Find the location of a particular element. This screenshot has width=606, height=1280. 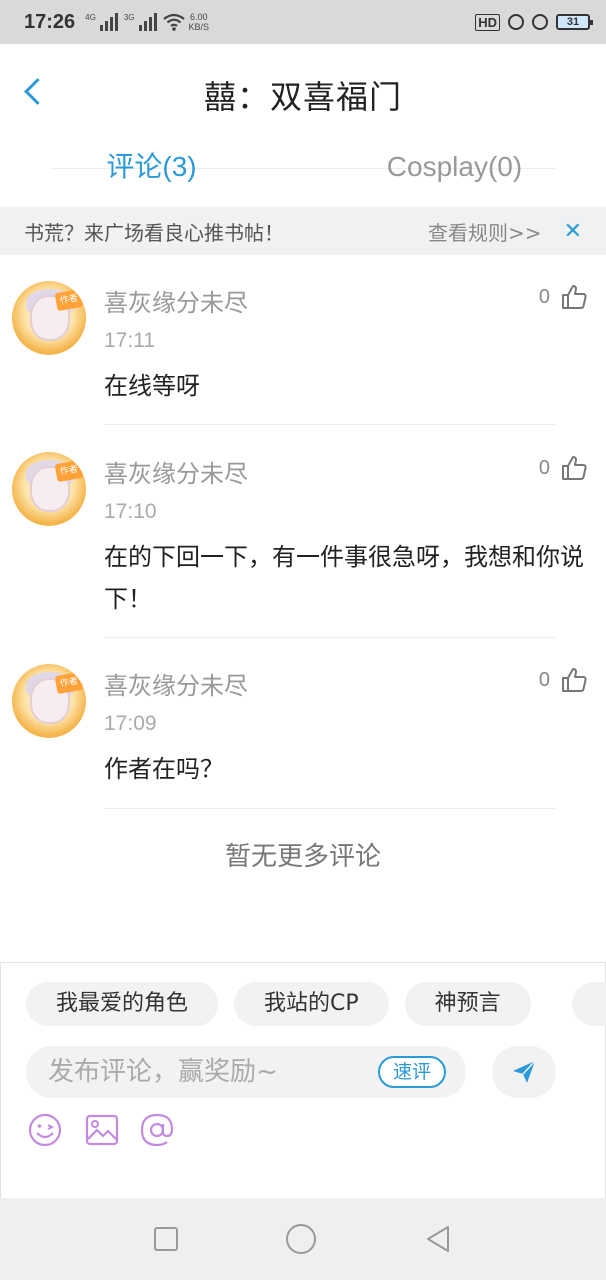

signal-4g-label: 4G is located at coordinates (90, 17).